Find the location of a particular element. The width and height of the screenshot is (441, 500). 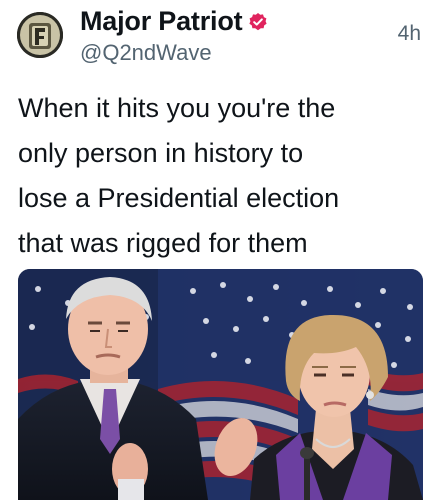

verified-badge-icon is located at coordinates (258, 22).